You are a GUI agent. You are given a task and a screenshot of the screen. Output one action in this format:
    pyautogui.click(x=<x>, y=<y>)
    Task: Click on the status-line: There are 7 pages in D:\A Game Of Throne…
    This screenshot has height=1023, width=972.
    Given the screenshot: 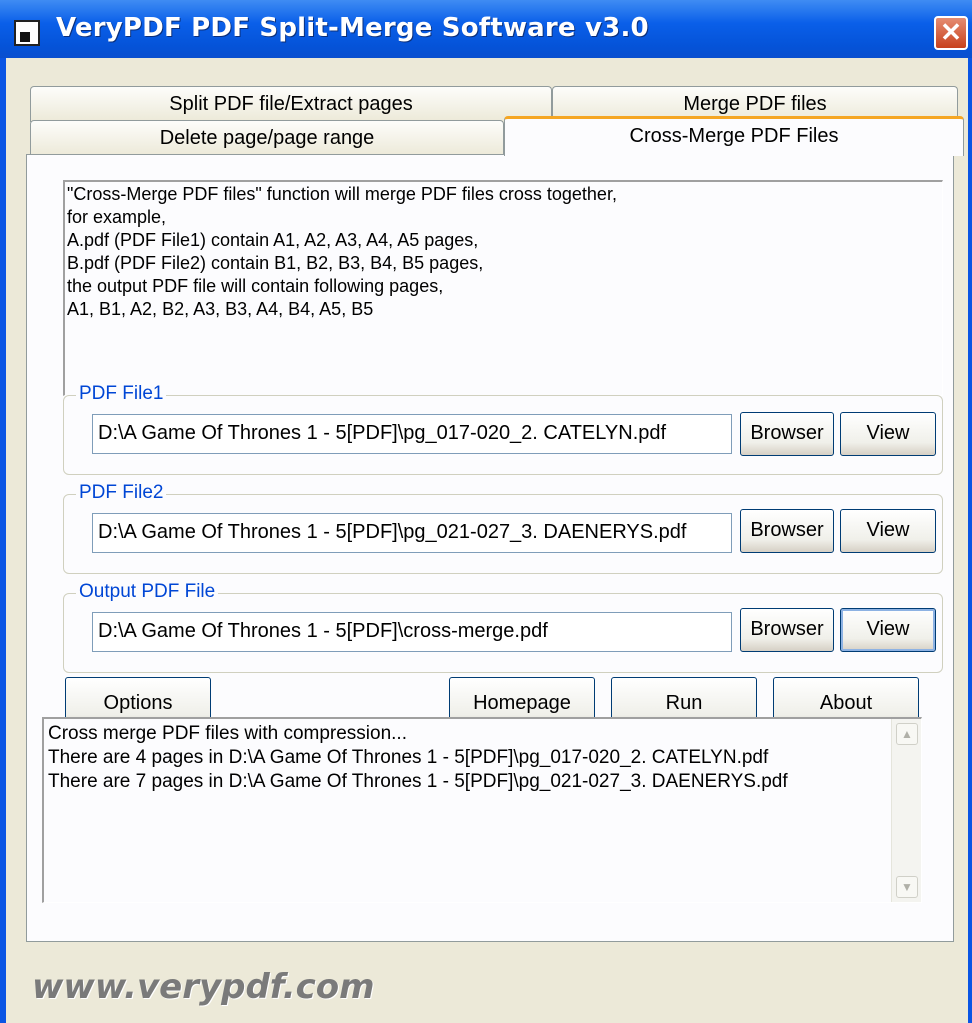 What is the action you would take?
    pyautogui.click(x=418, y=781)
    